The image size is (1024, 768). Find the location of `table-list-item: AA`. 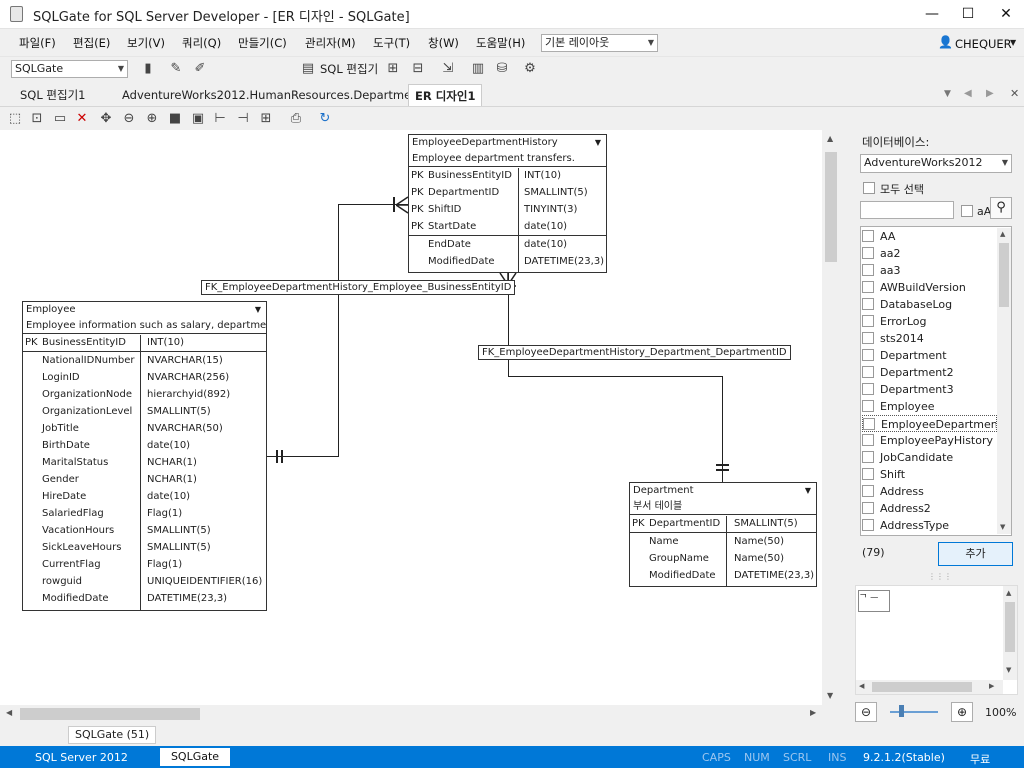

table-list-item: AA is located at coordinates (929, 236).